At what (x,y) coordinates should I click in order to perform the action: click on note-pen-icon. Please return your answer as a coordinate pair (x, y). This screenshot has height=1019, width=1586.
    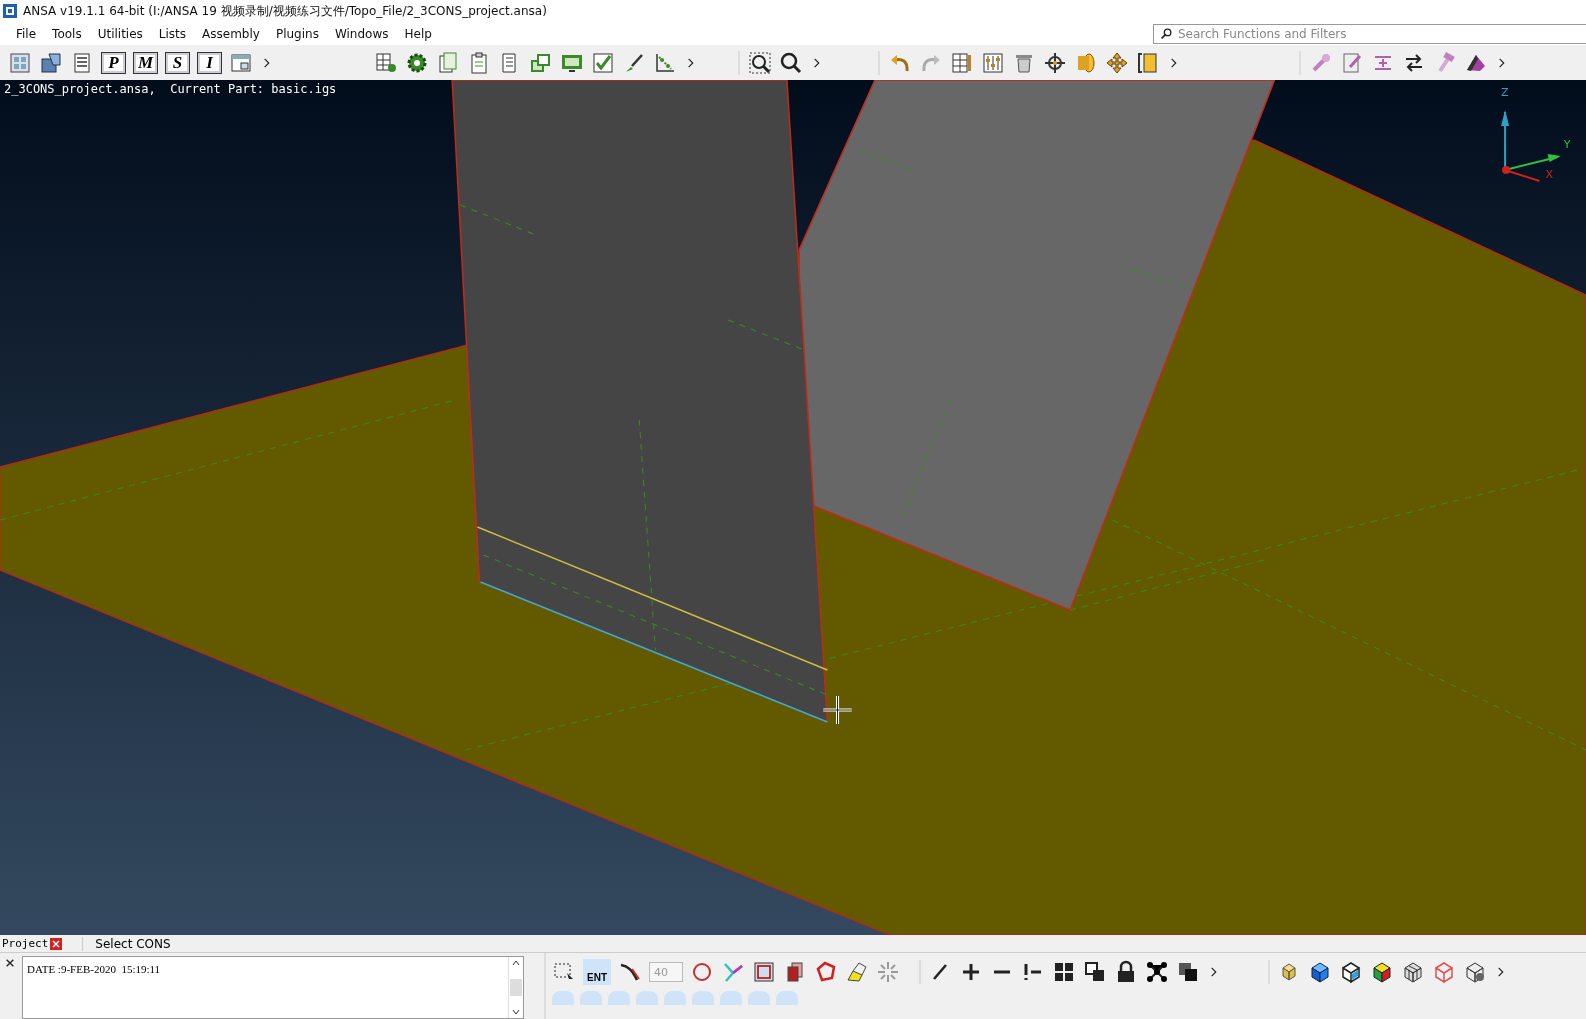
    Looking at the image, I should click on (1352, 62).